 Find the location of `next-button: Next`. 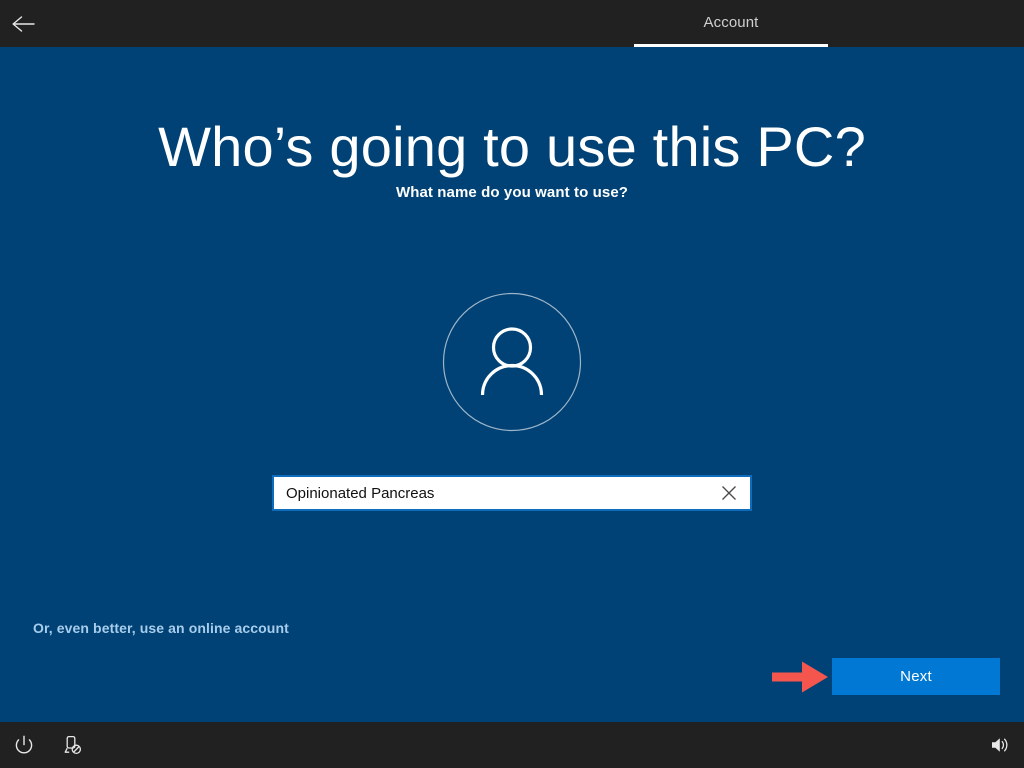

next-button: Next is located at coordinates (916, 676).